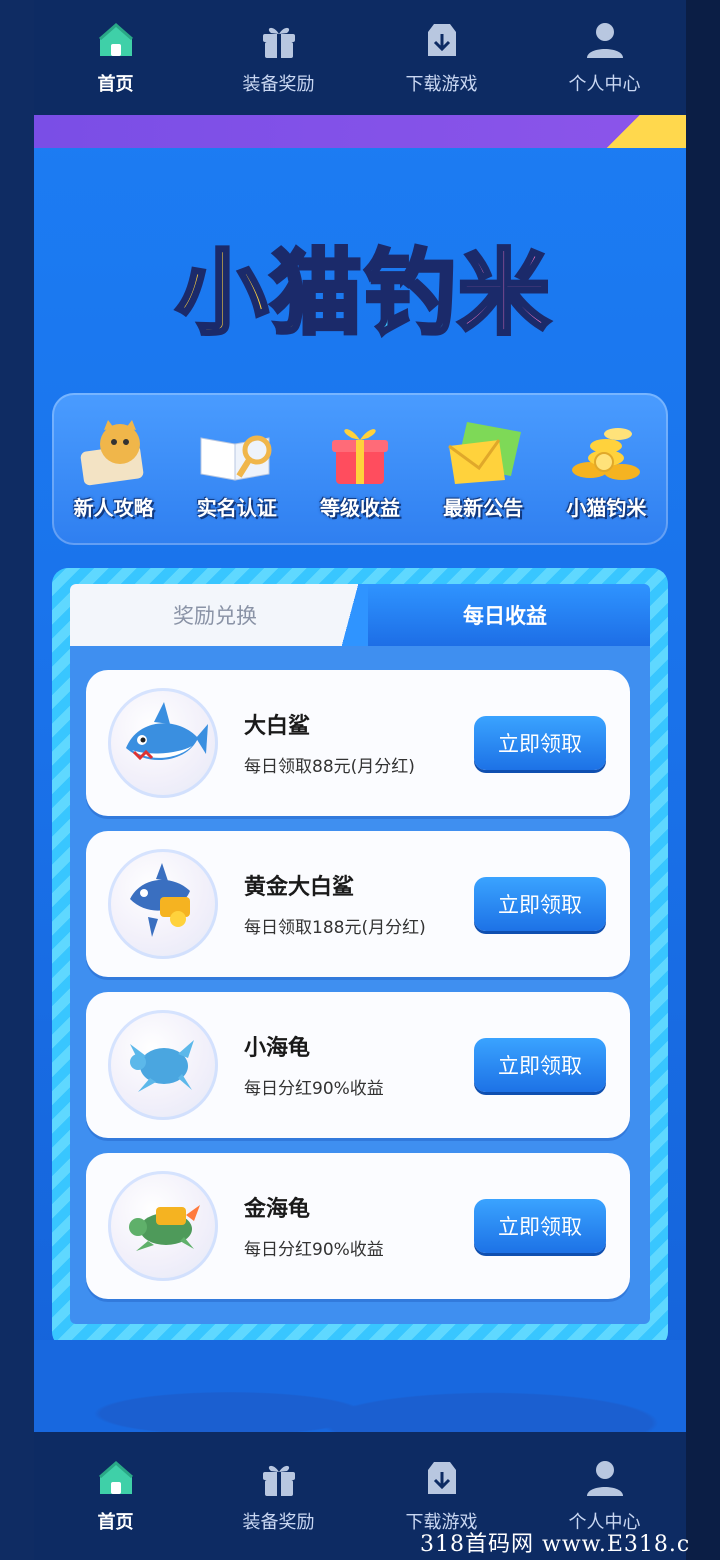  I want to click on header-stripe, so click(360, 131).